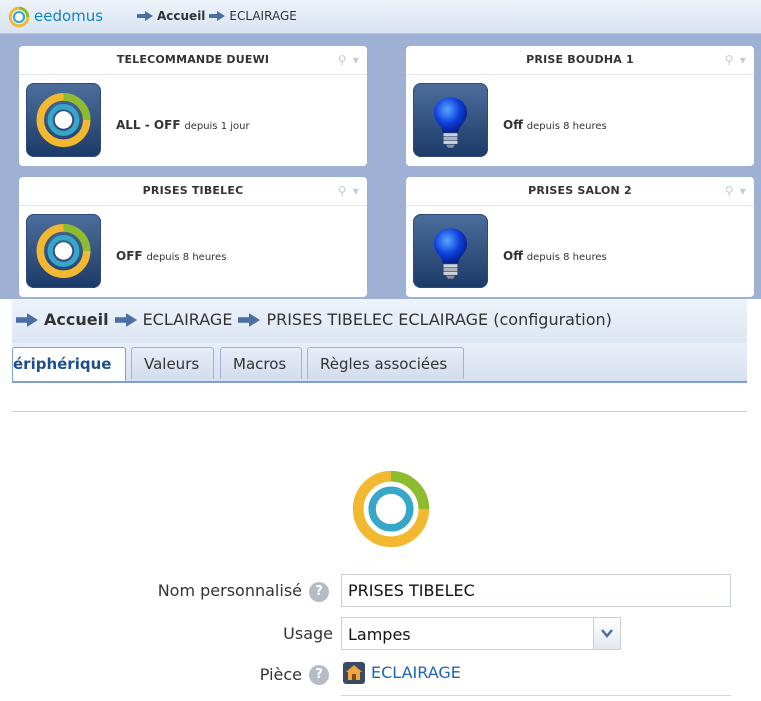 This screenshot has height=701, width=761. I want to click on card-header: PRISES SALON 2 ⚲ ▾, so click(580, 191).